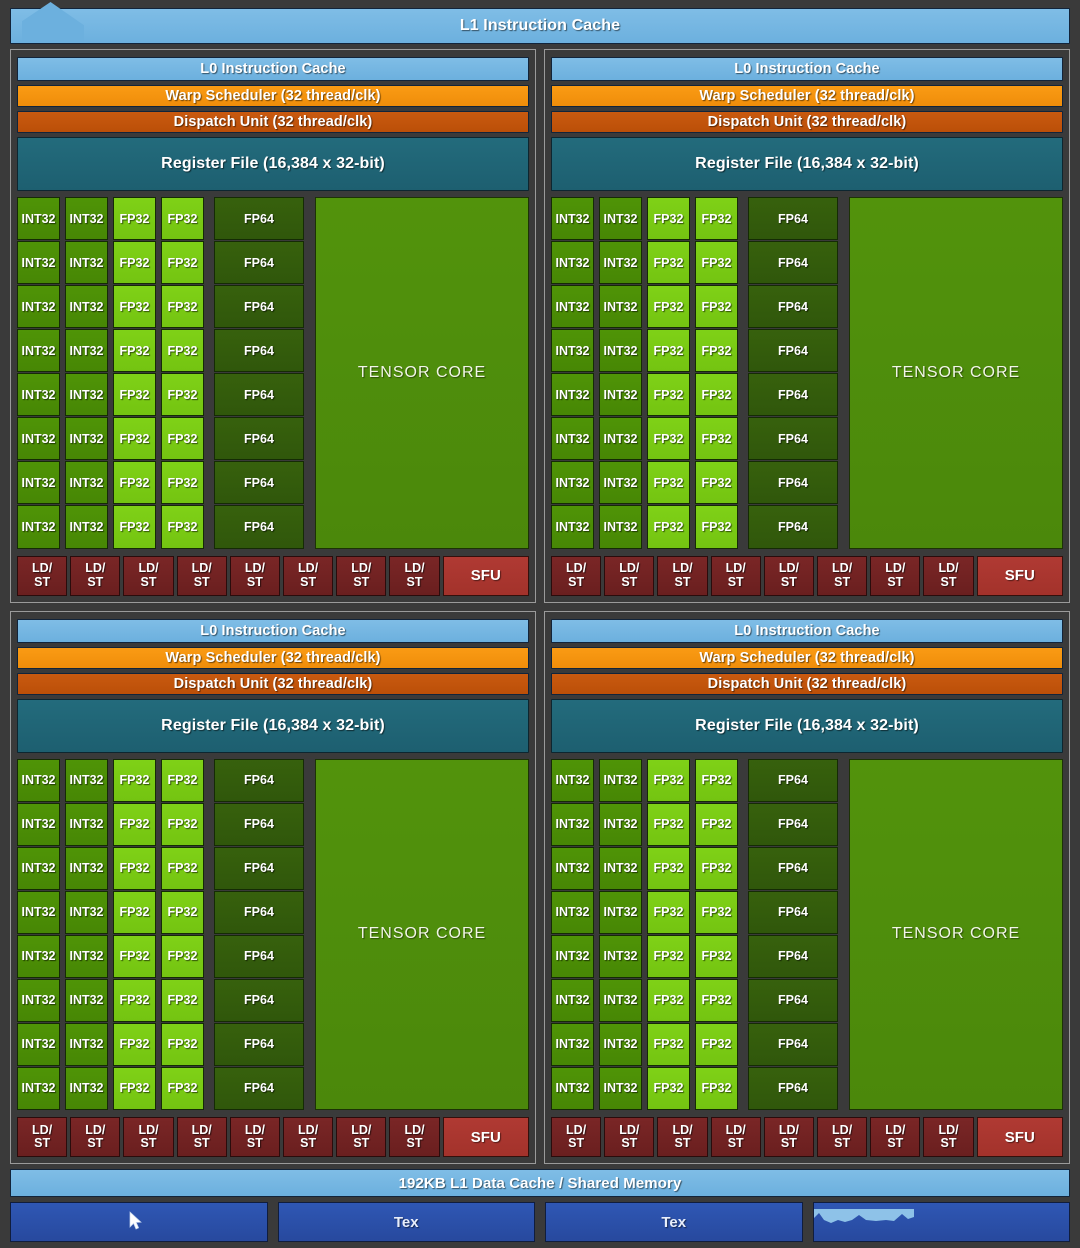 The width and height of the screenshot is (1080, 1248). What do you see at coordinates (807, 69) in the screenshot?
I see `l0-instruction-cache: L0 Instruction Cache` at bounding box center [807, 69].